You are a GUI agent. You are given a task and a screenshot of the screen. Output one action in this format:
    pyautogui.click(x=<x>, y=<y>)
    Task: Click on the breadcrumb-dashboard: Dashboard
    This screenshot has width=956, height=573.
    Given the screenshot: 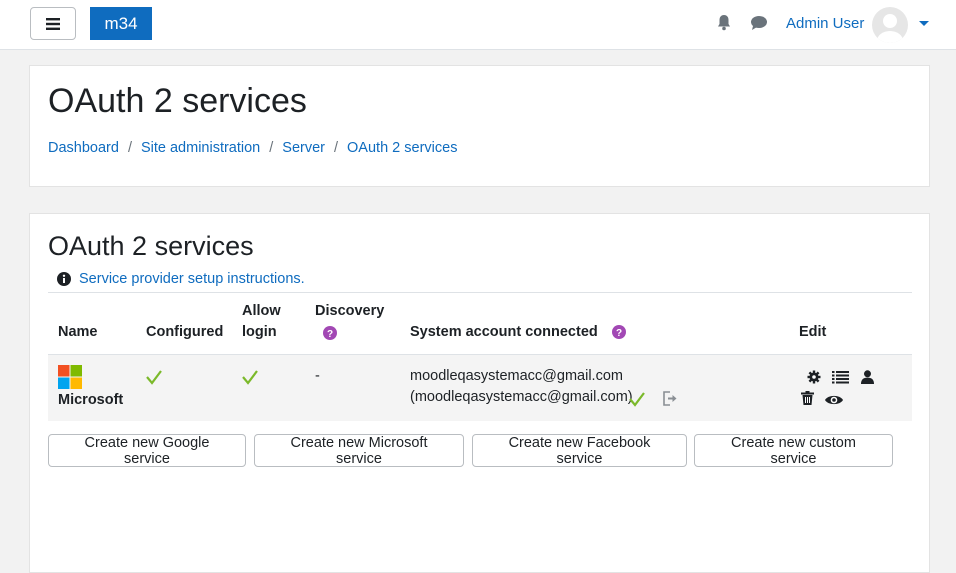 What is the action you would take?
    pyautogui.click(x=83, y=148)
    